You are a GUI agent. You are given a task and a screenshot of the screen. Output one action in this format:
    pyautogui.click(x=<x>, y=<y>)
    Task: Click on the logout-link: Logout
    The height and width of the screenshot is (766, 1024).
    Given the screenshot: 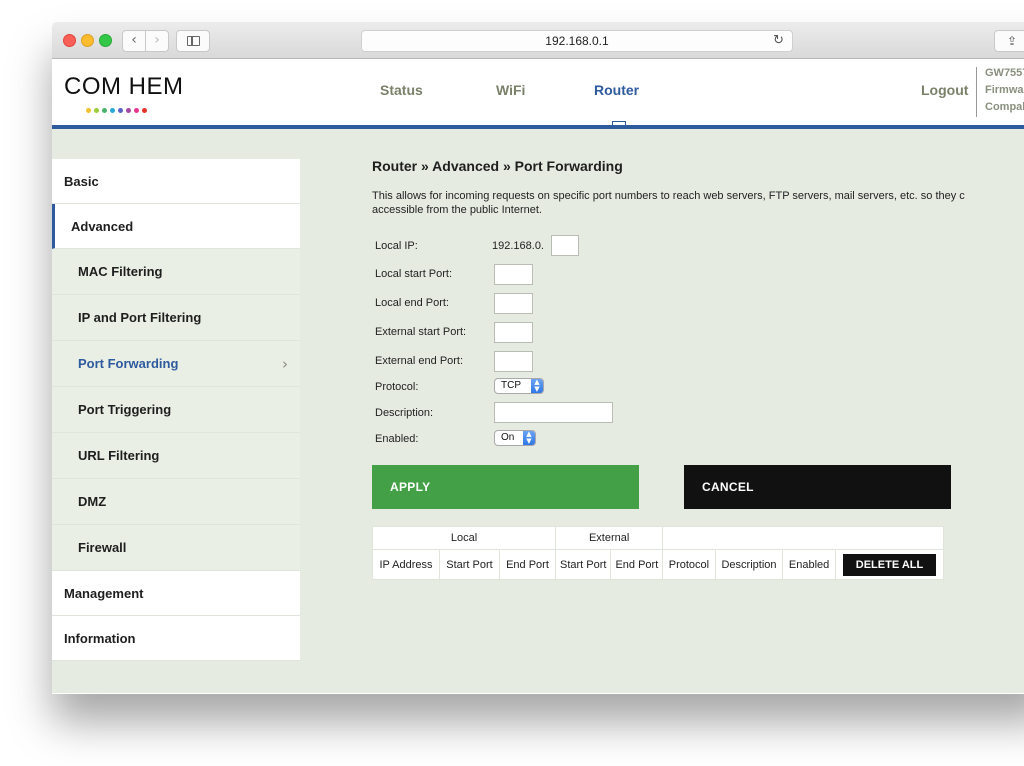 What is the action you would take?
    pyautogui.click(x=944, y=90)
    